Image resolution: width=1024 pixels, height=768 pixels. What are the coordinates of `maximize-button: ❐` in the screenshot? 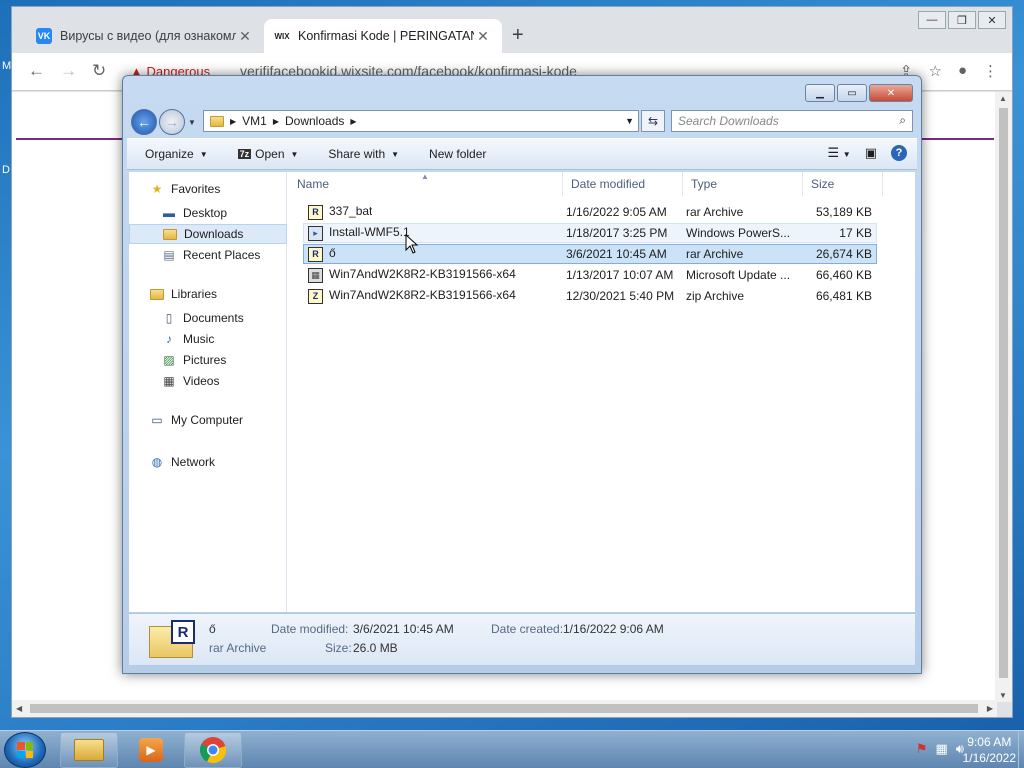 It's located at (962, 20).